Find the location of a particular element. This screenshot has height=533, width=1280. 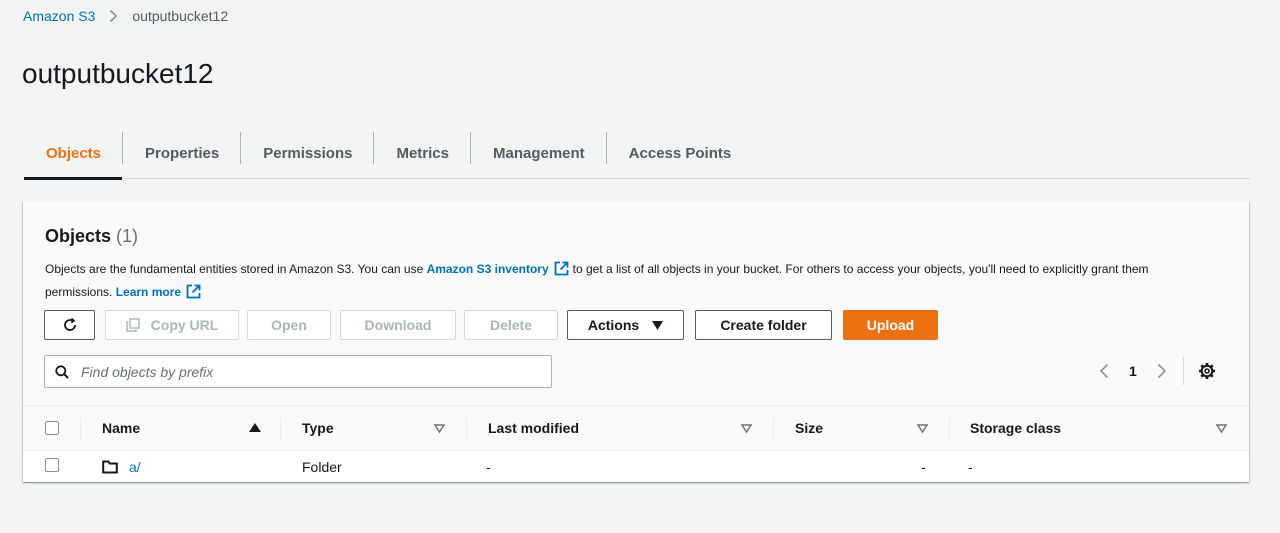

column-header-name: Name is located at coordinates (121, 428).